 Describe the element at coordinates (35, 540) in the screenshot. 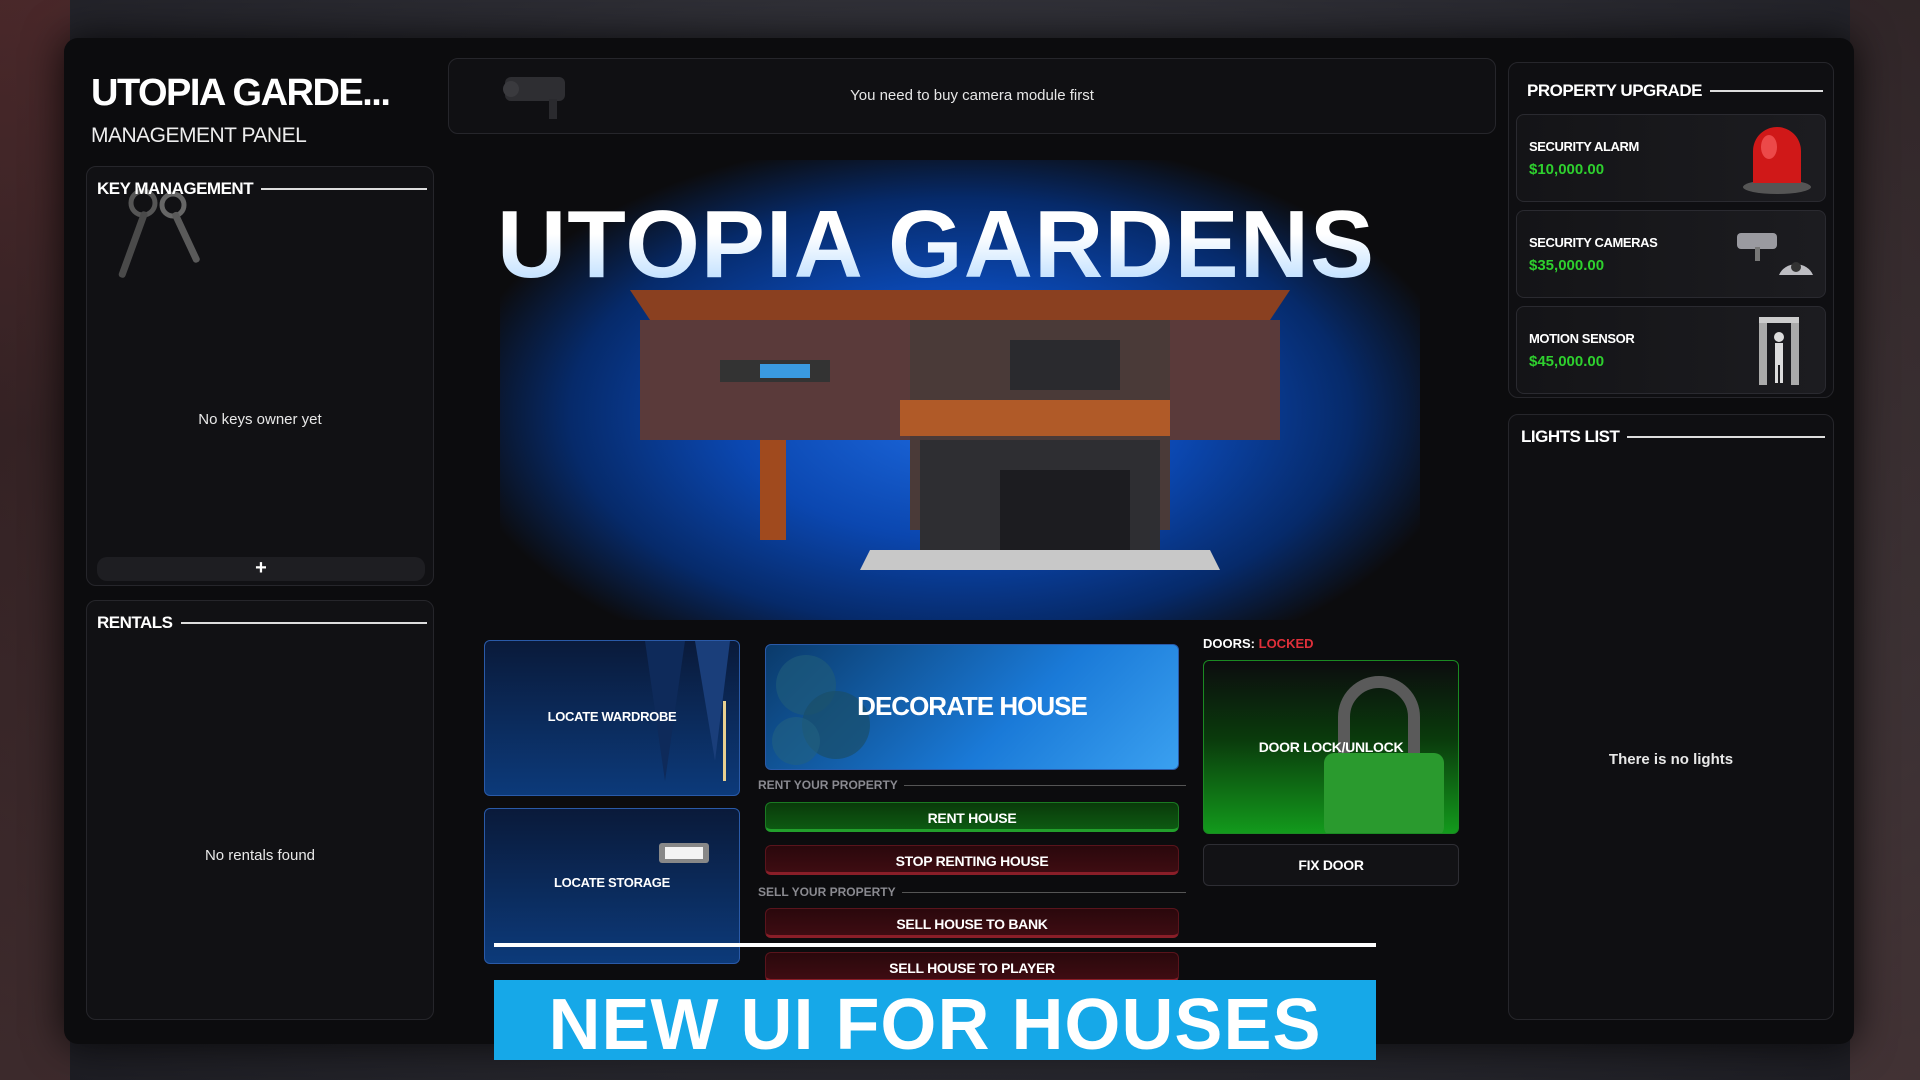

I see `background-left` at that location.